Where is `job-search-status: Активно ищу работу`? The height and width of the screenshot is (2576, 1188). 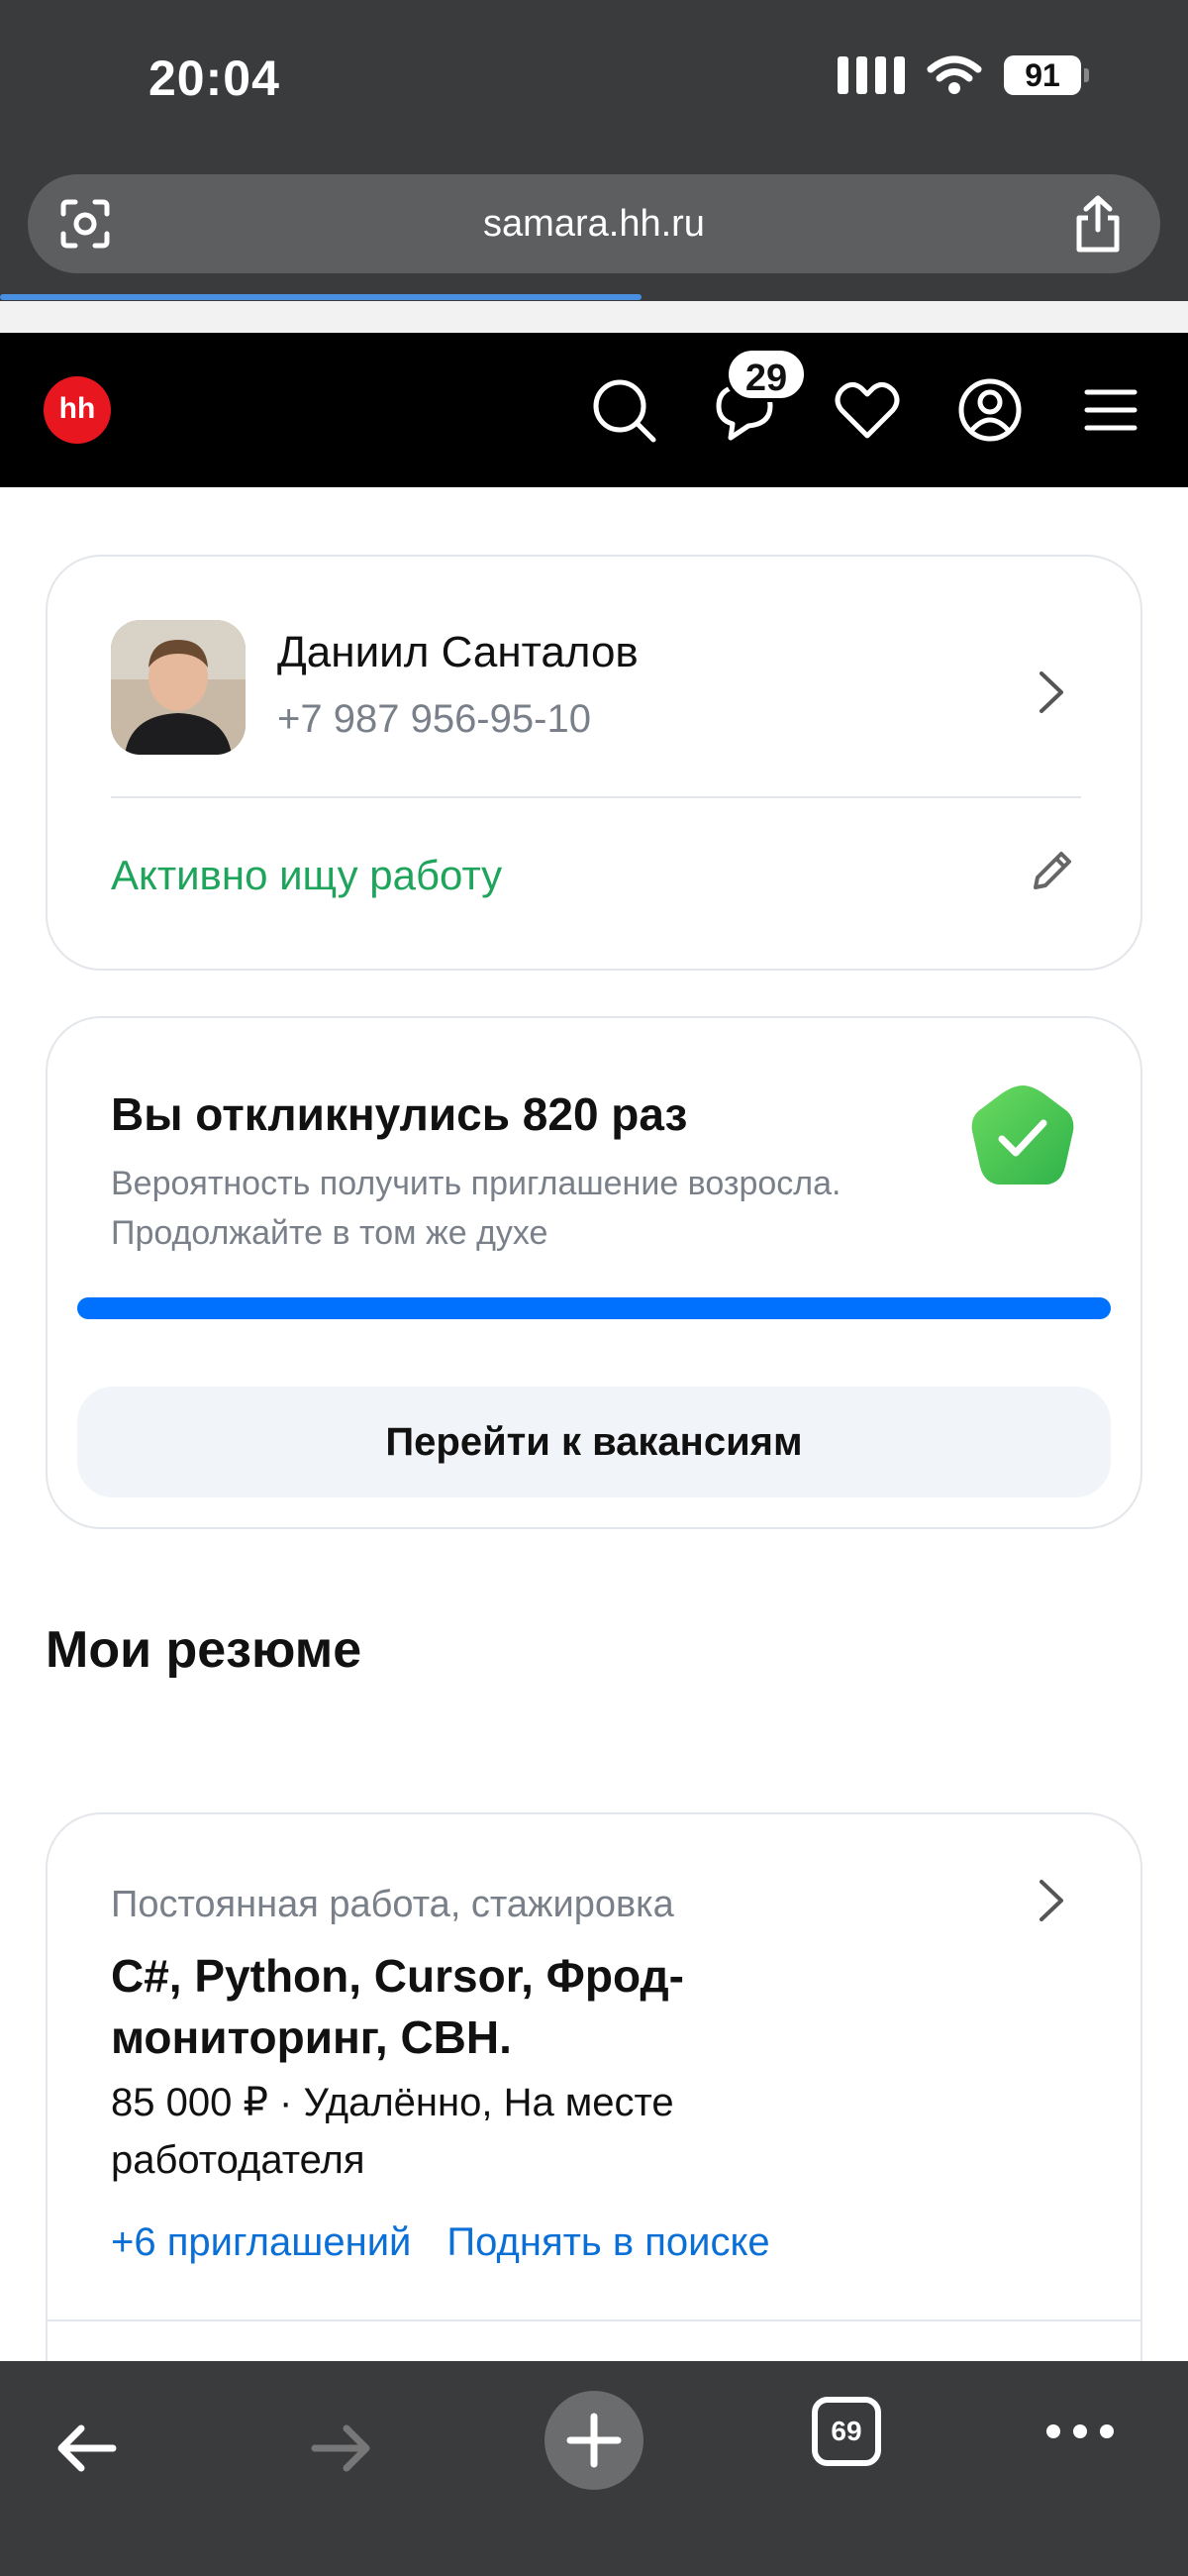 job-search-status: Активно ищу работу is located at coordinates (307, 875).